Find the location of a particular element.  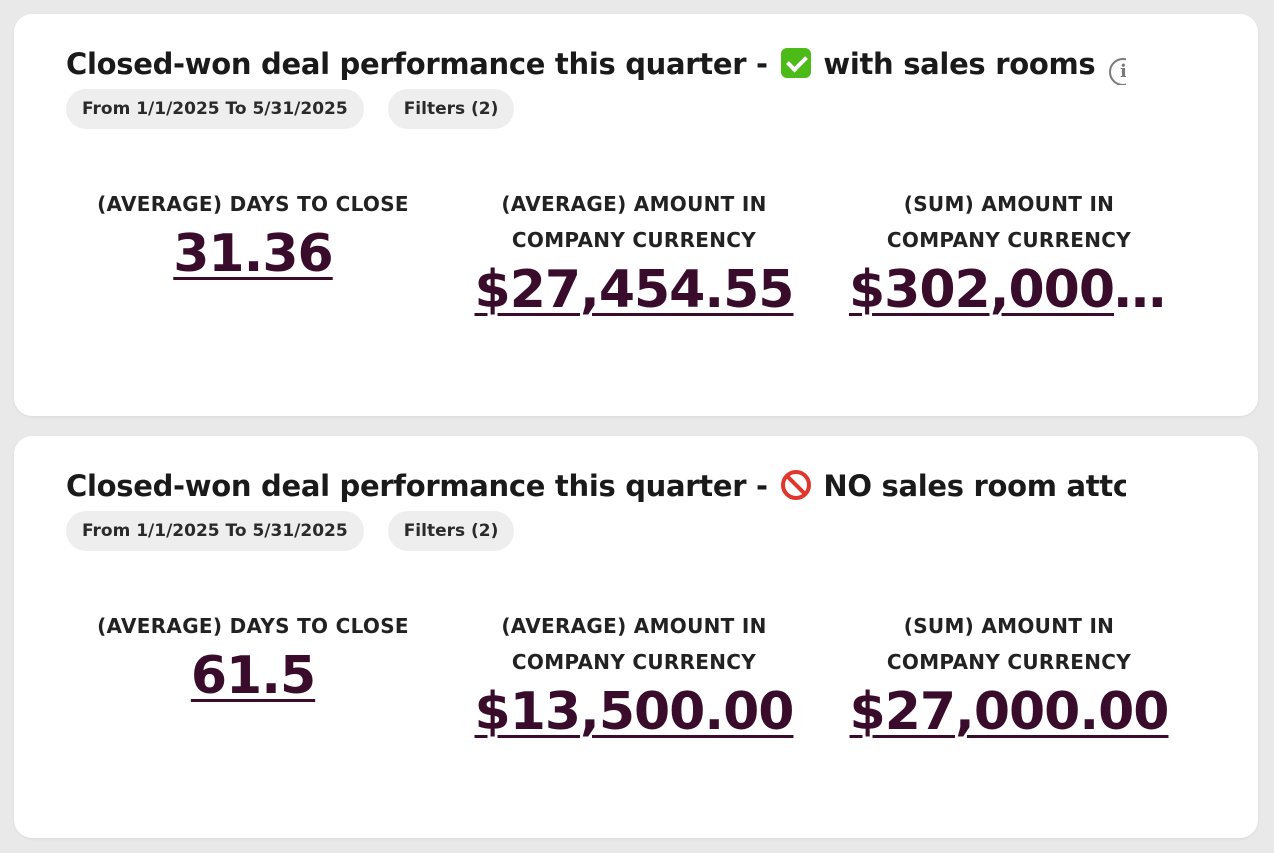

metric-value: $302,000.00 is located at coordinates (1009, 290).